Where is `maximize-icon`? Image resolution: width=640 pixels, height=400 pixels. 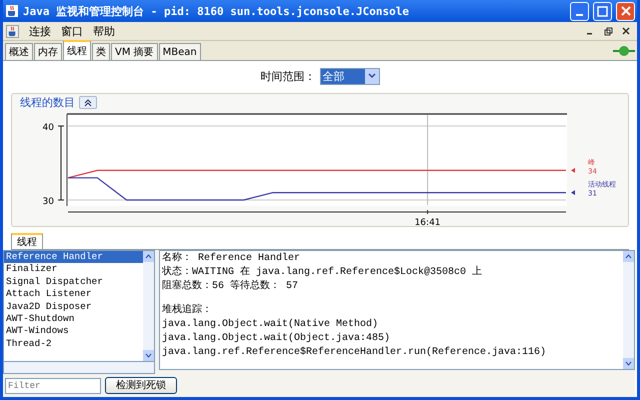 maximize-icon is located at coordinates (602, 11).